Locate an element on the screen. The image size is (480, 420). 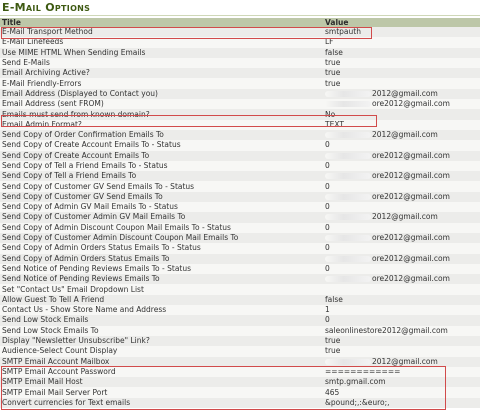
table-row: Use MIME HTML When Sending Emails false is located at coordinates (240, 52).